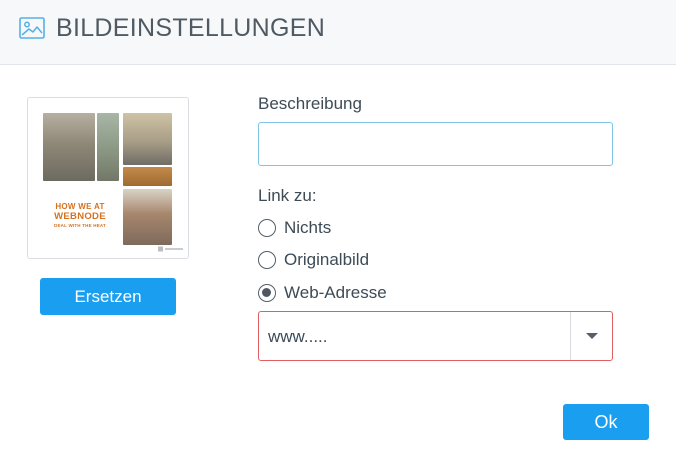 The height and width of the screenshot is (464, 676). Describe the element at coordinates (592, 336) in the screenshot. I see `chevron-down-icon` at that location.